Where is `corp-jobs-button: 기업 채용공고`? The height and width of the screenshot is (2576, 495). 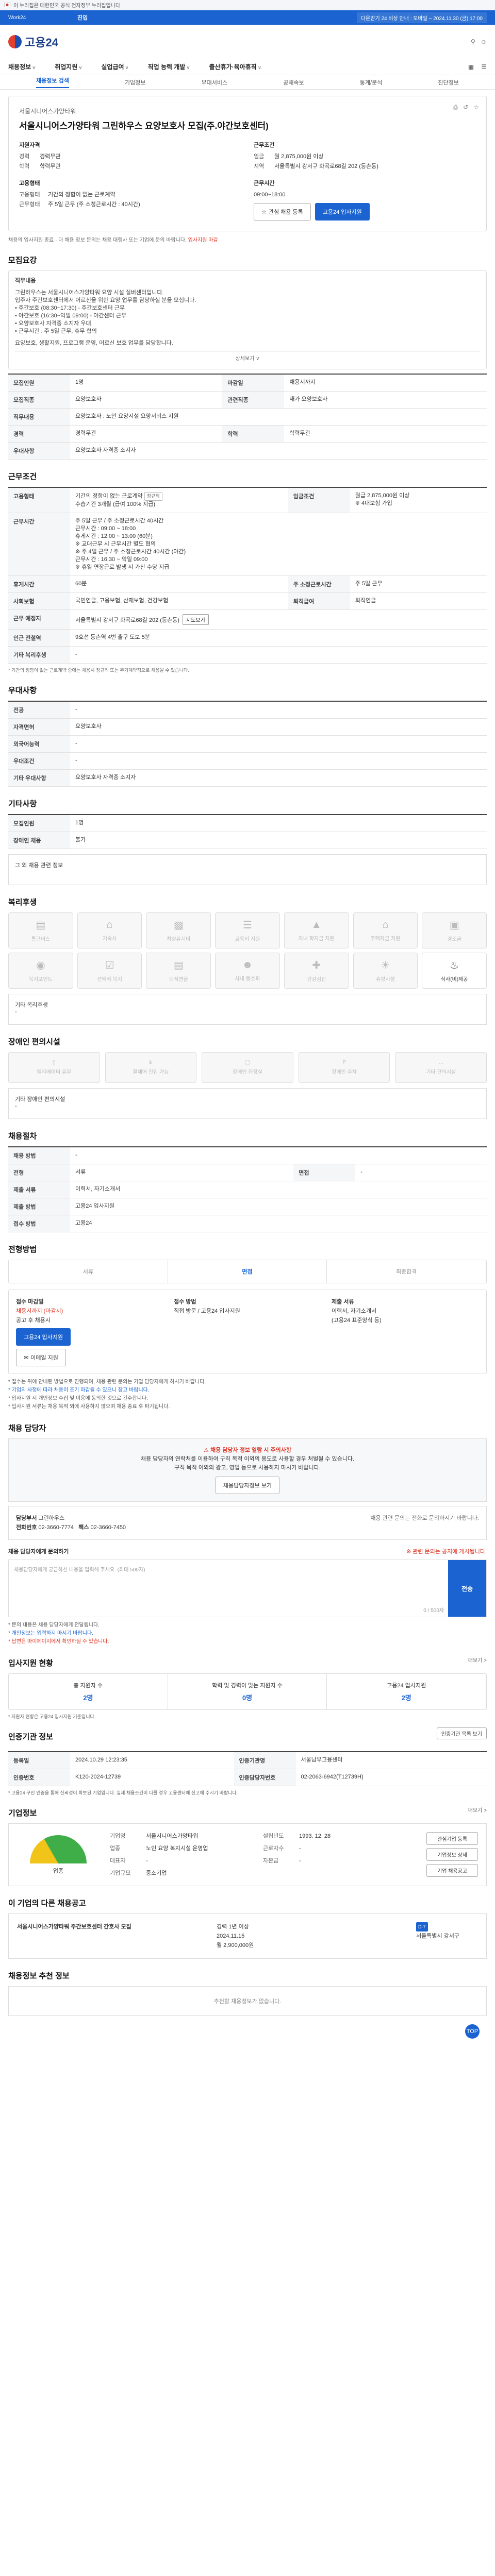 corp-jobs-button: 기업 채용공고 is located at coordinates (452, 1870).